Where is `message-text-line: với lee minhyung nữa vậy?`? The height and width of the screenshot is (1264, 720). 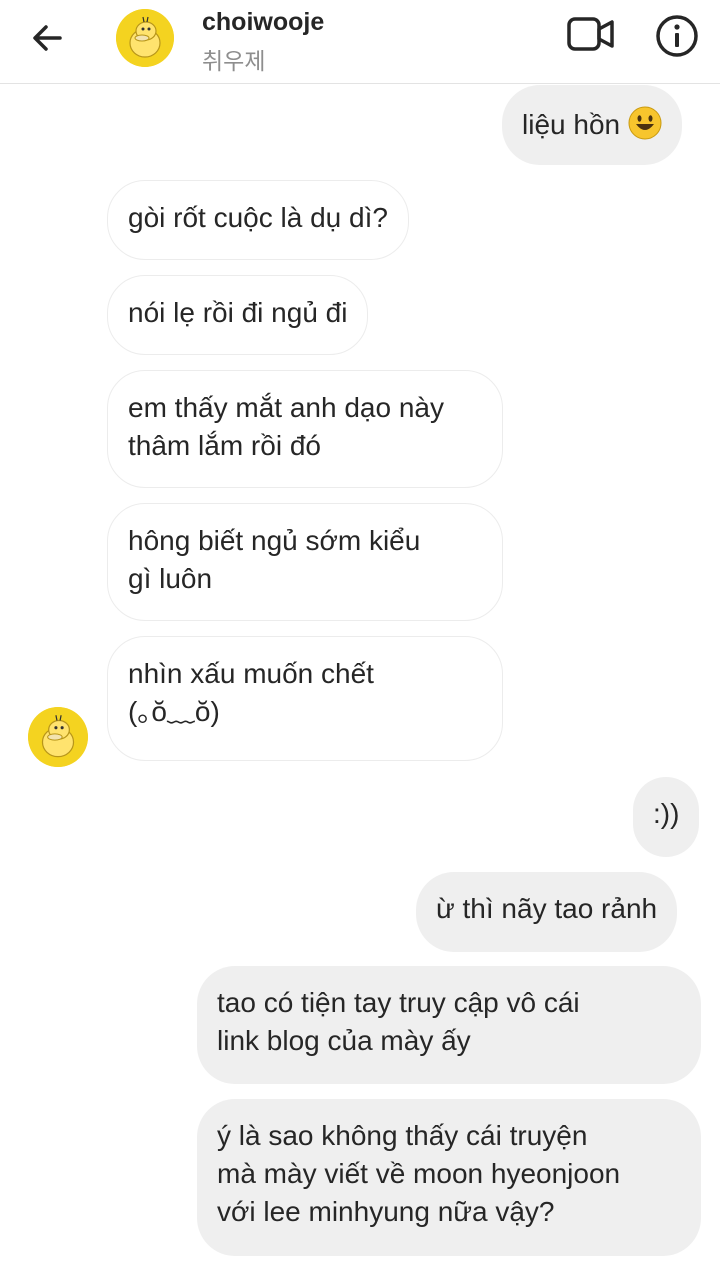
message-text-line: với lee minhyung nữa vậy? is located at coordinates (386, 1211).